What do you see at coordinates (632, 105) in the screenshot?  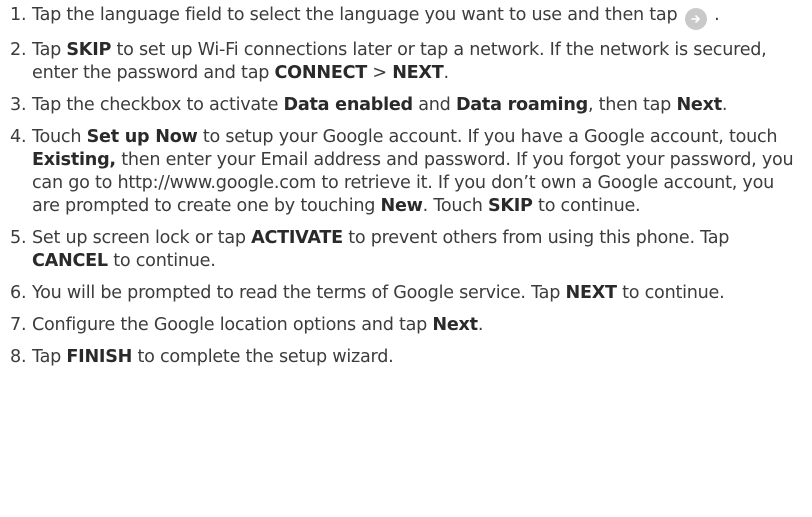 I see `step-text-segment: , then tap` at bounding box center [632, 105].